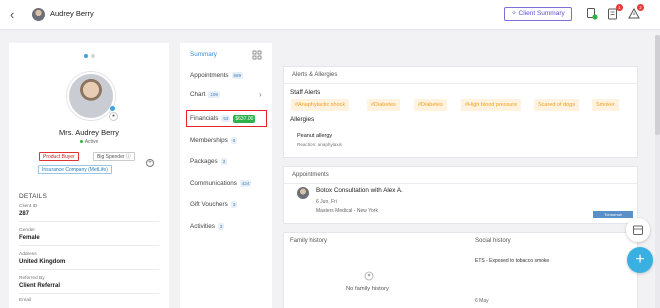 The image size is (660, 308). I want to click on nav-label: Communications, so click(213, 183).